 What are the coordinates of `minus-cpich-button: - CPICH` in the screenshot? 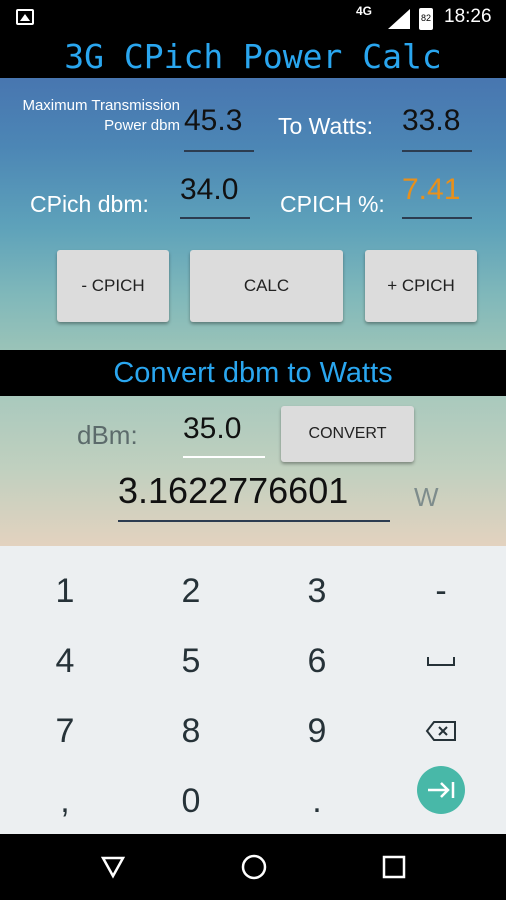 It's located at (113, 286).